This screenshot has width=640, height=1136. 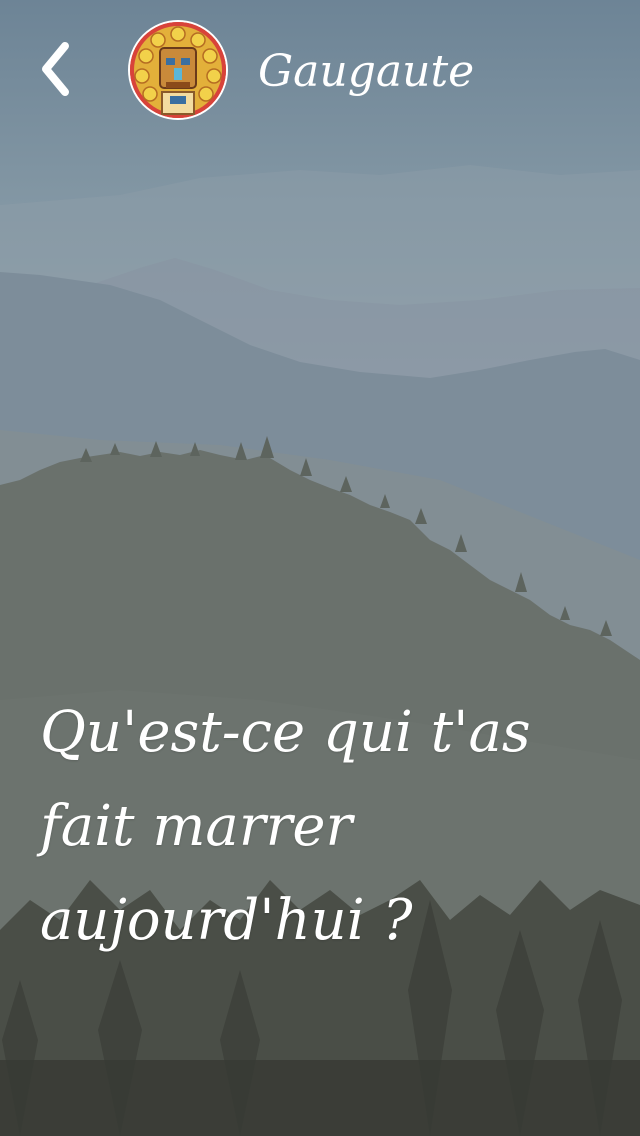 I want to click on back-button, so click(x=55, y=69).